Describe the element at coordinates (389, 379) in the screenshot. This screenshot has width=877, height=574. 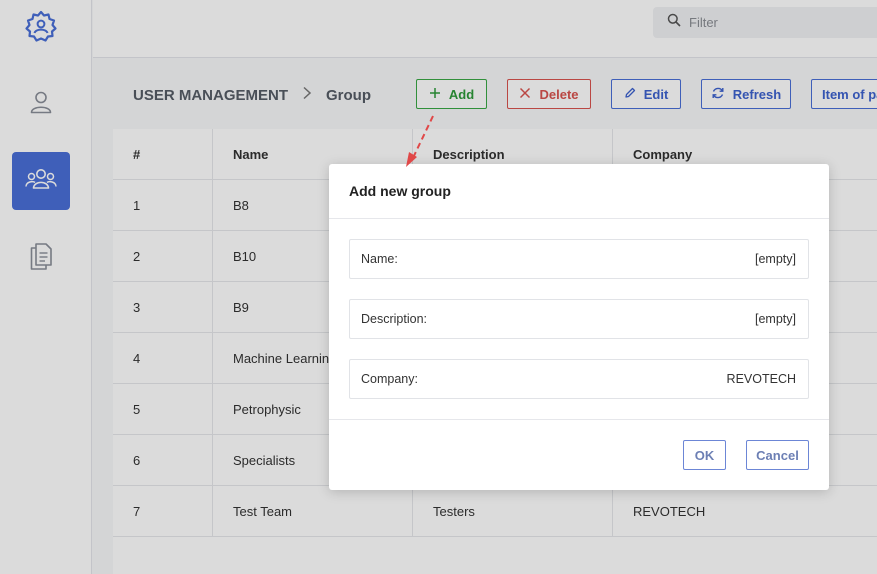
I see `company-field-label: Company:` at that location.